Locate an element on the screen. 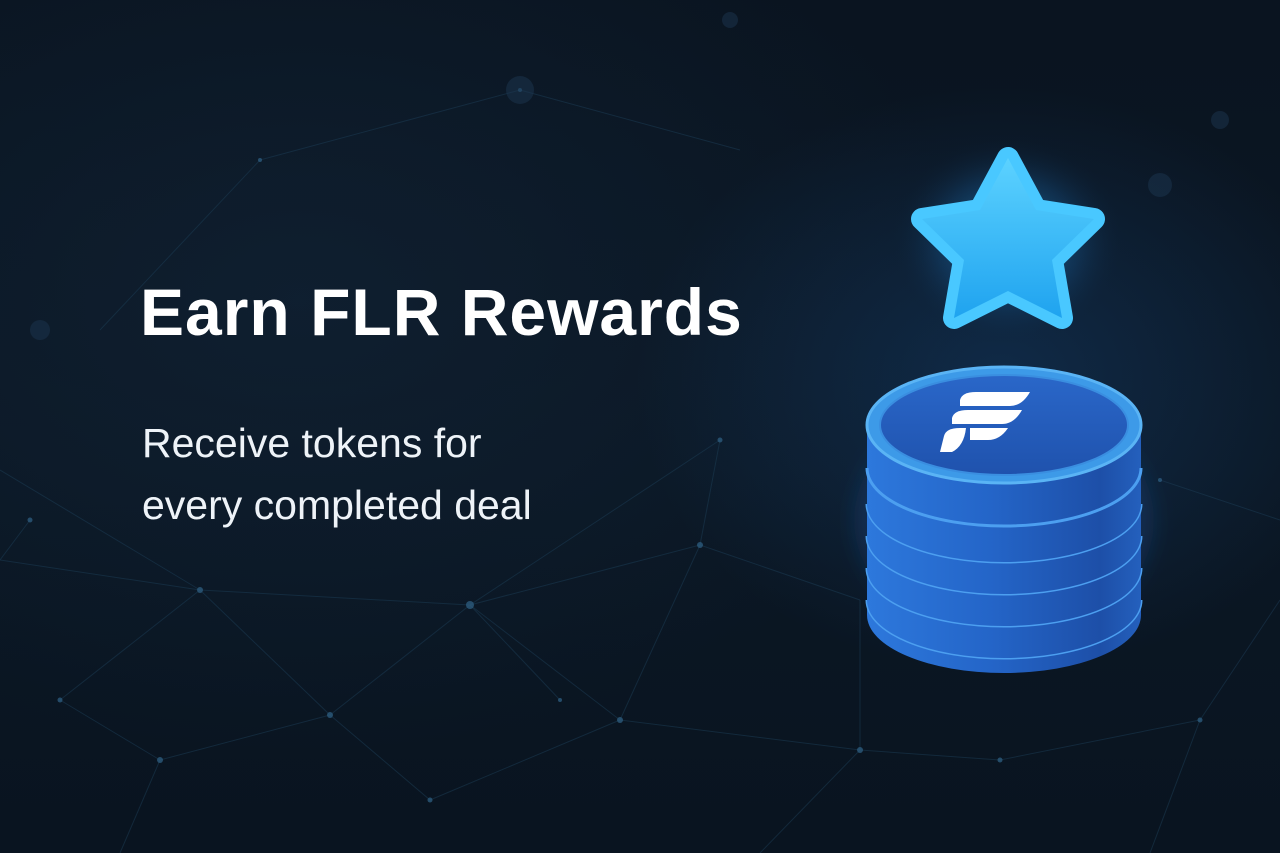 The height and width of the screenshot is (853, 1280). star-icon is located at coordinates (1008, 240).